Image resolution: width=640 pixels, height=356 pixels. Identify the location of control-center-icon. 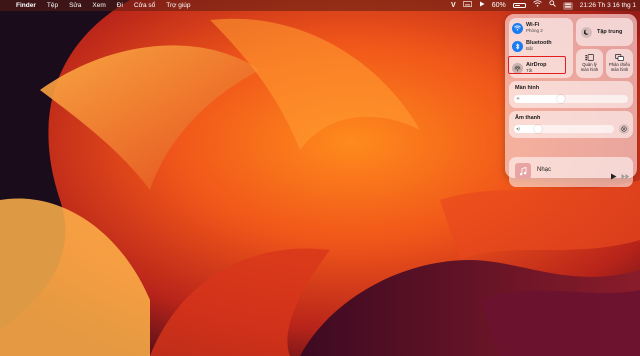
(567, 5).